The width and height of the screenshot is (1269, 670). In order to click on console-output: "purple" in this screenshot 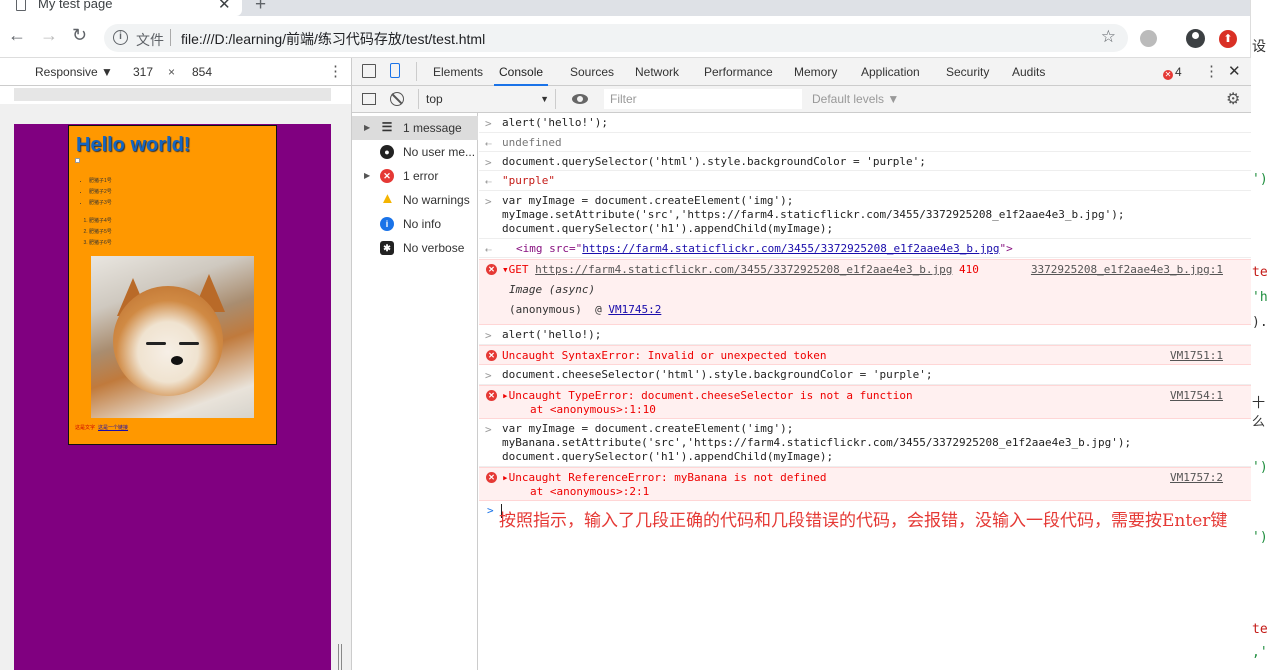, I will do `click(528, 180)`.